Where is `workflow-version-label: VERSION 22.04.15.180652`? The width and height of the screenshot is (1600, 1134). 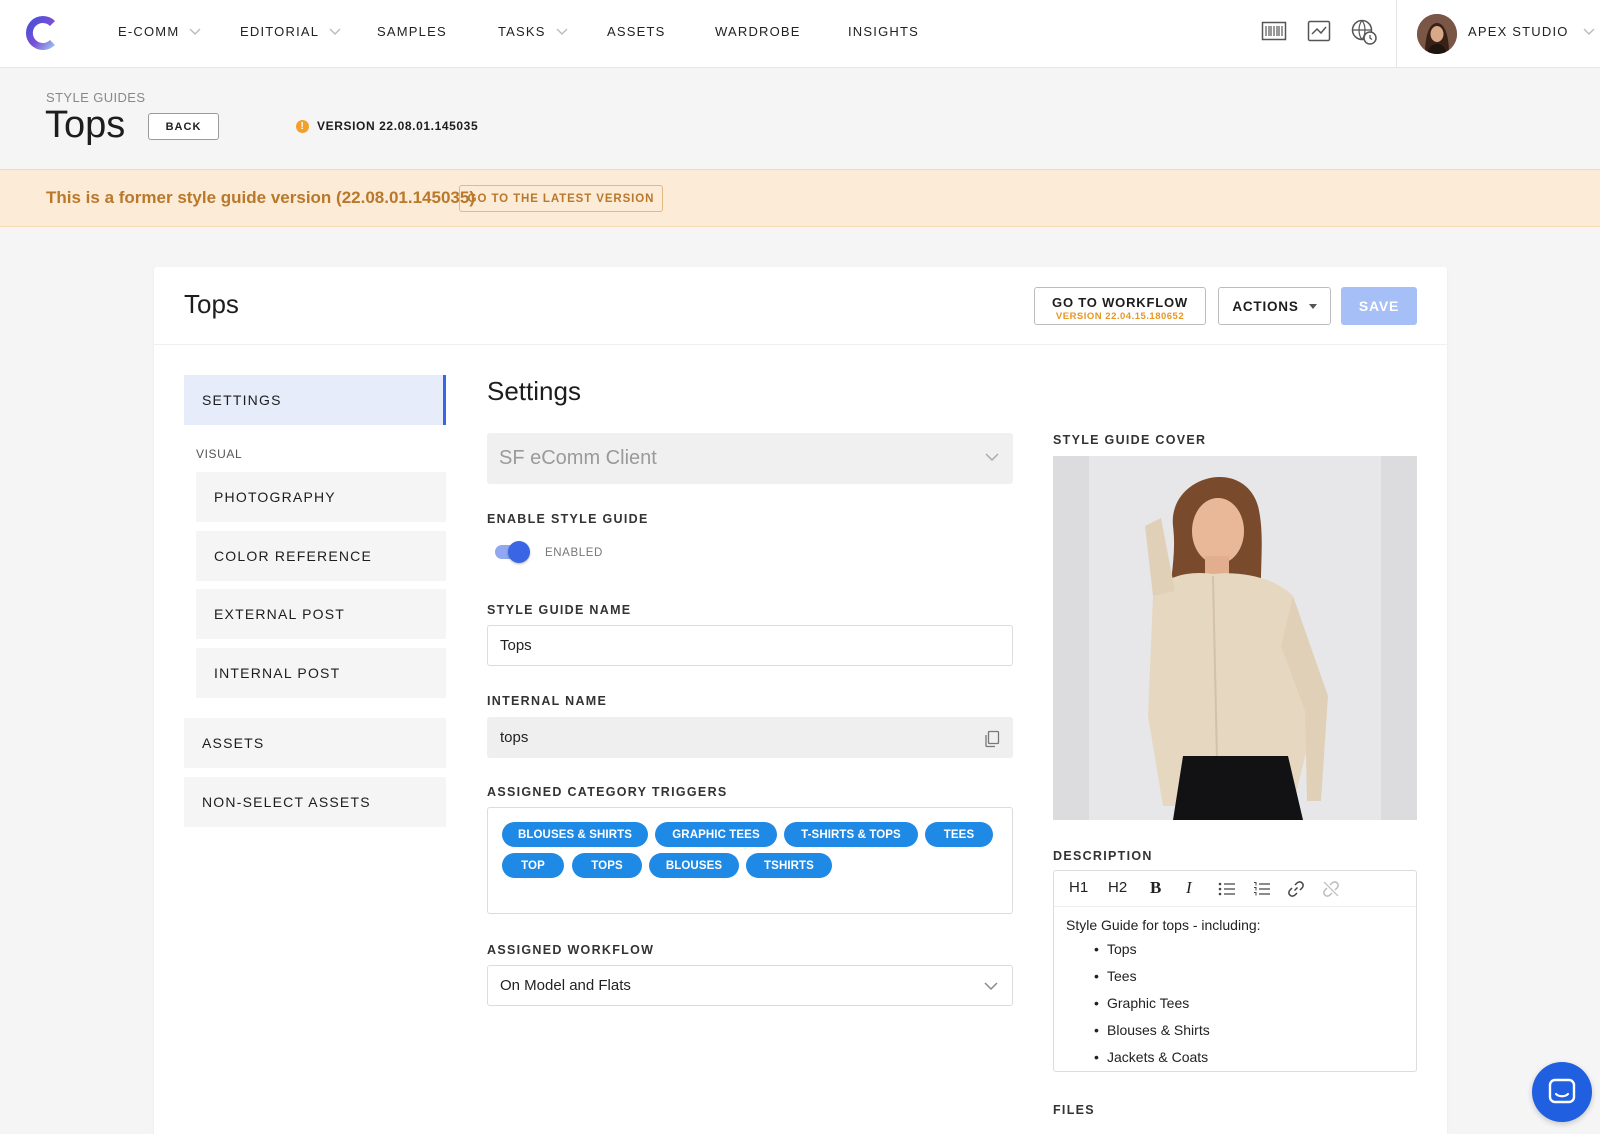 workflow-version-label: VERSION 22.04.15.180652 is located at coordinates (1120, 316).